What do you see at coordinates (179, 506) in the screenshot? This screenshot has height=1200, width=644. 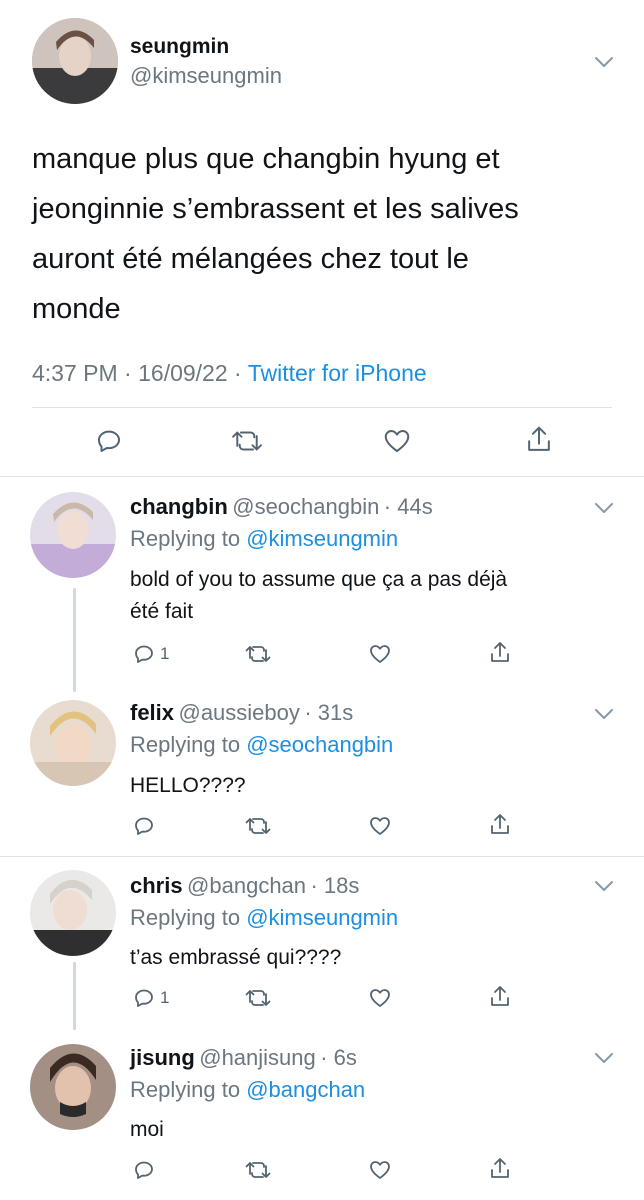 I see `display-name: changbin` at bounding box center [179, 506].